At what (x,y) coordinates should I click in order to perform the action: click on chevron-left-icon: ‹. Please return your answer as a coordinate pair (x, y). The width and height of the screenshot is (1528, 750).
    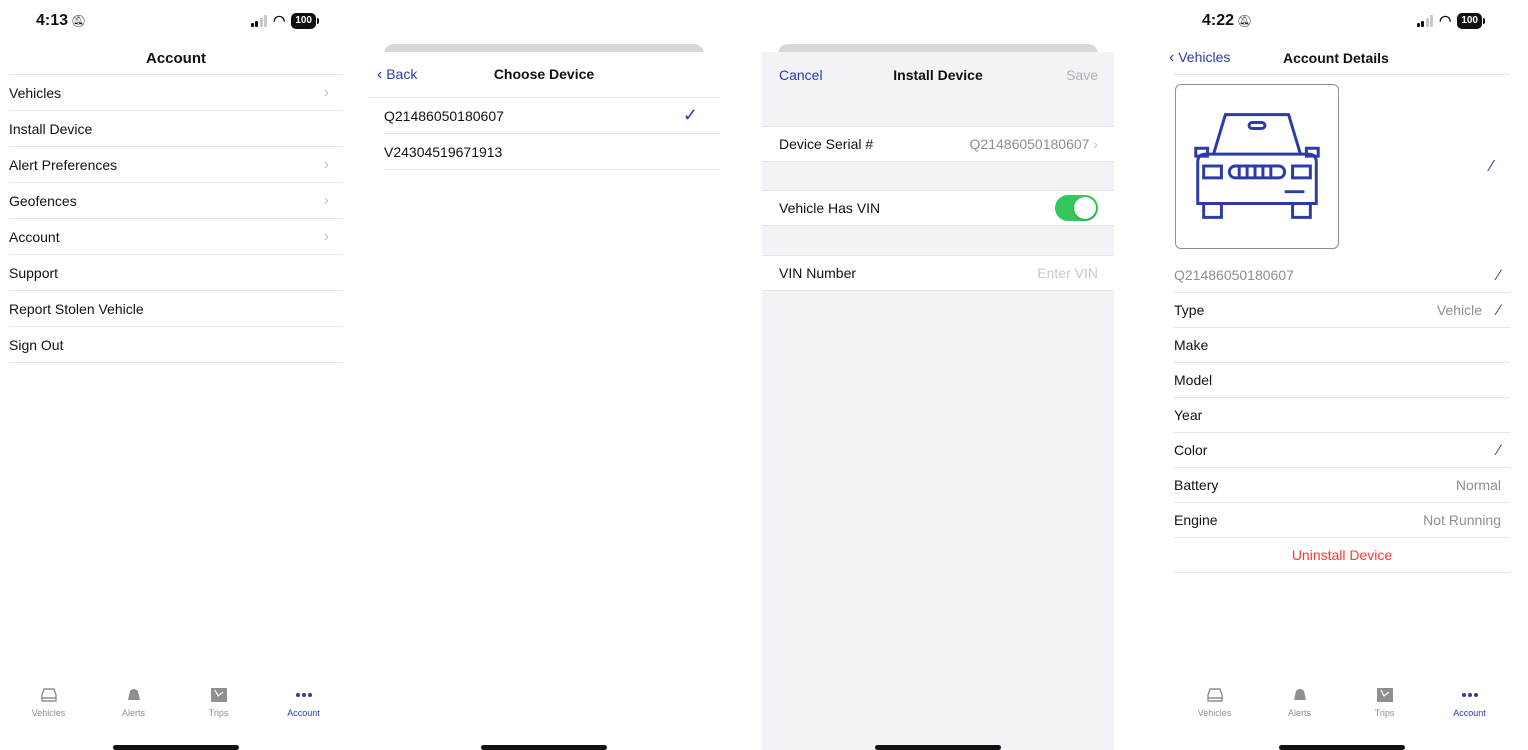
    Looking at the image, I should click on (1172, 57).